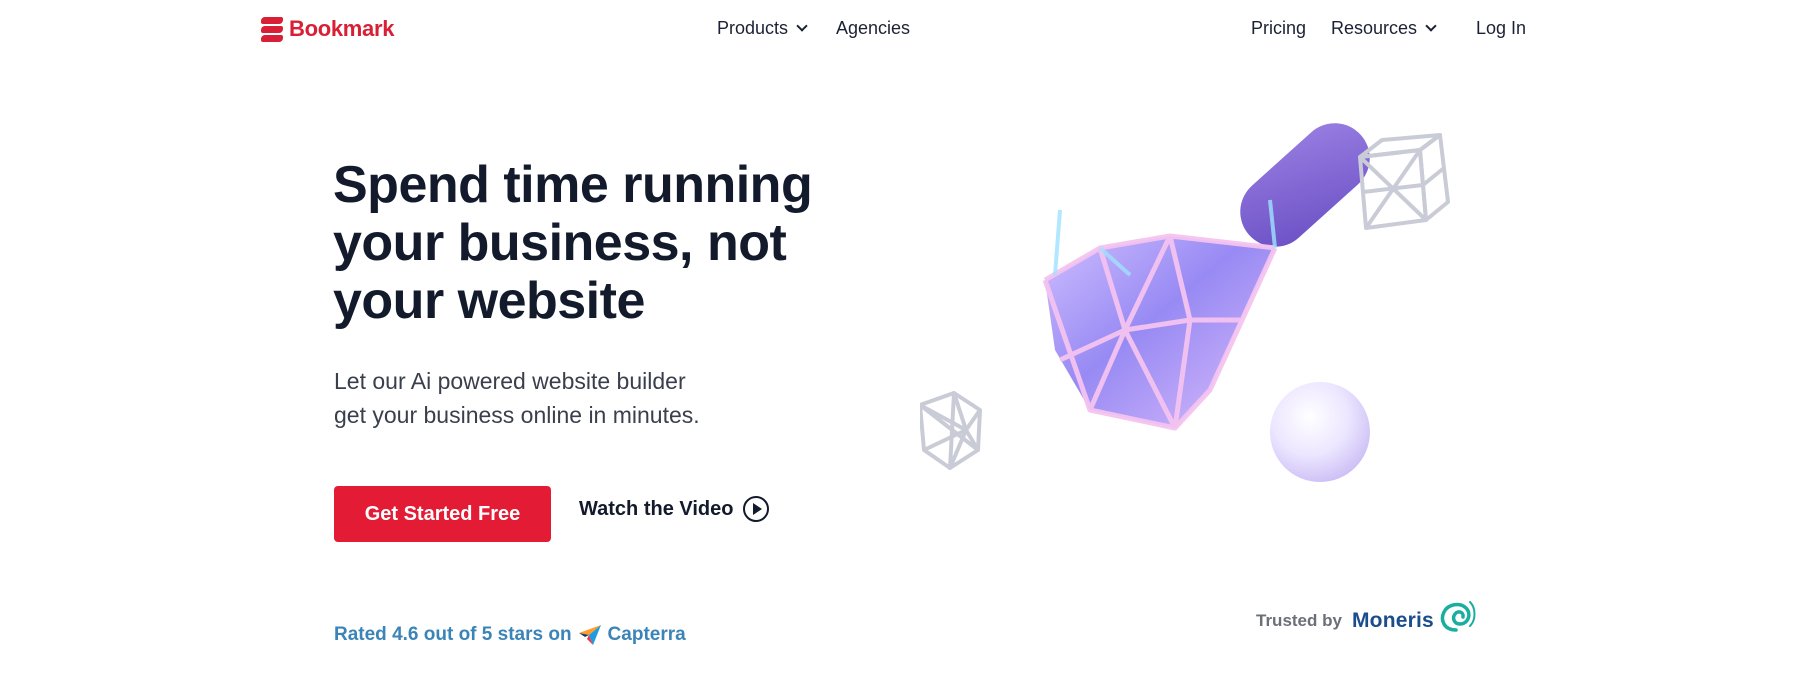  I want to click on nav-agencies: Agencies, so click(873, 28).